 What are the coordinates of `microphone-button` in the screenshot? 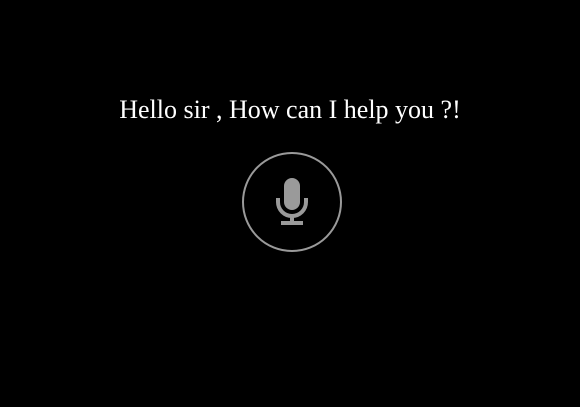 It's located at (292, 202).